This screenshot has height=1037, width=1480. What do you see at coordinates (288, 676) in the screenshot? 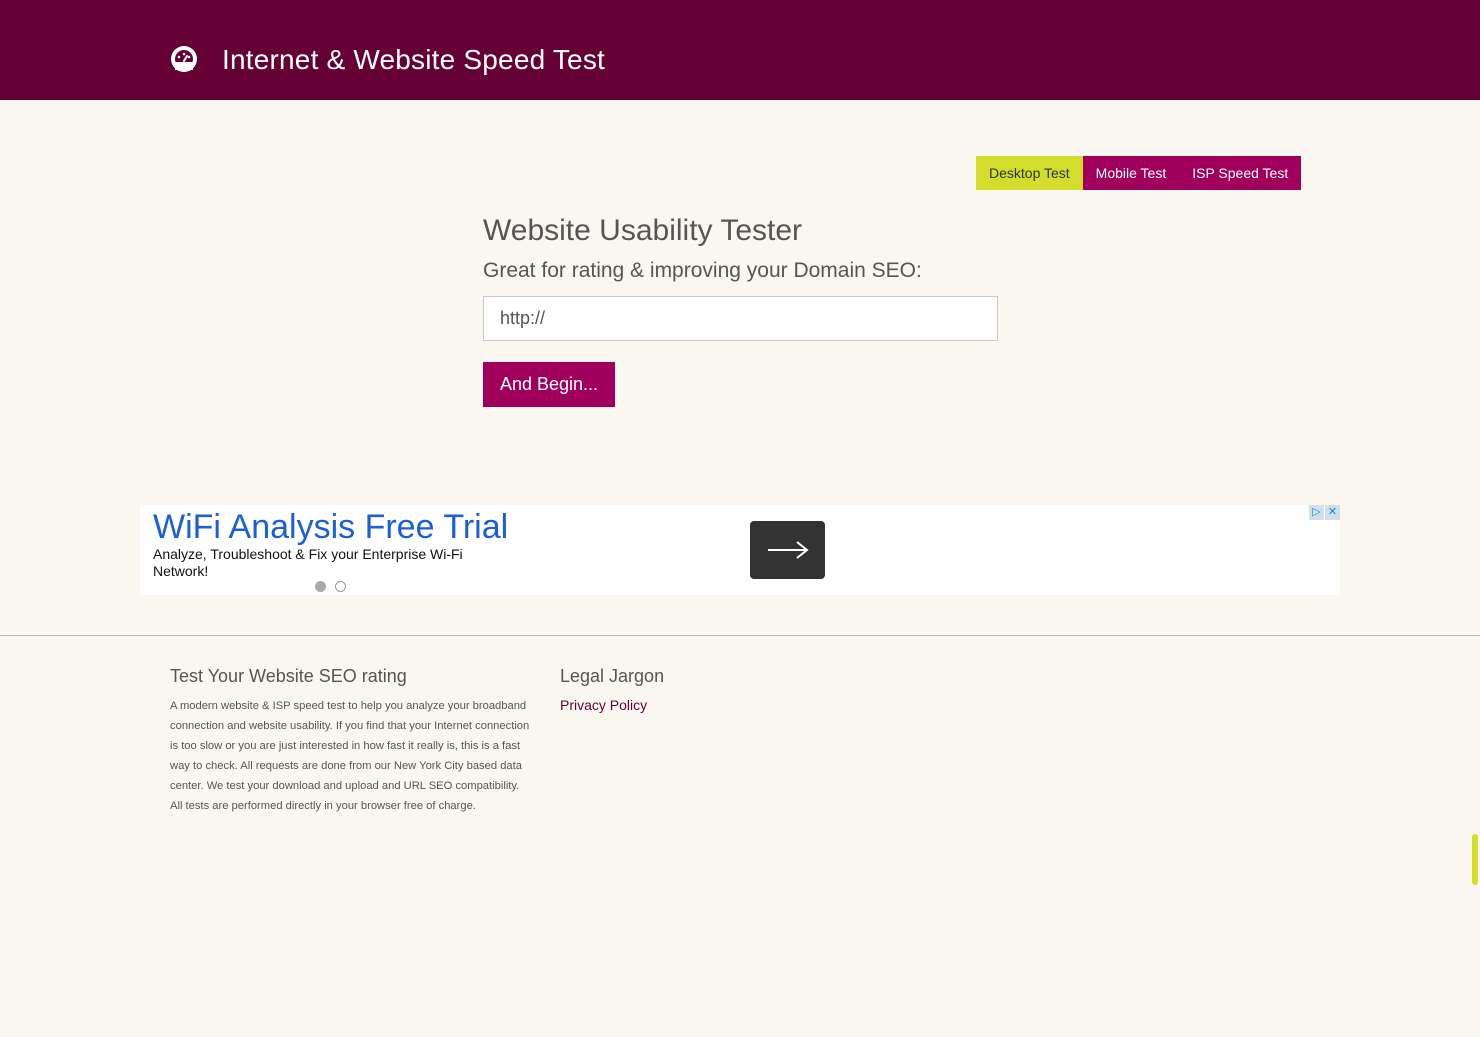
I see `footer-about-title: Test Your Website SEO rating` at bounding box center [288, 676].